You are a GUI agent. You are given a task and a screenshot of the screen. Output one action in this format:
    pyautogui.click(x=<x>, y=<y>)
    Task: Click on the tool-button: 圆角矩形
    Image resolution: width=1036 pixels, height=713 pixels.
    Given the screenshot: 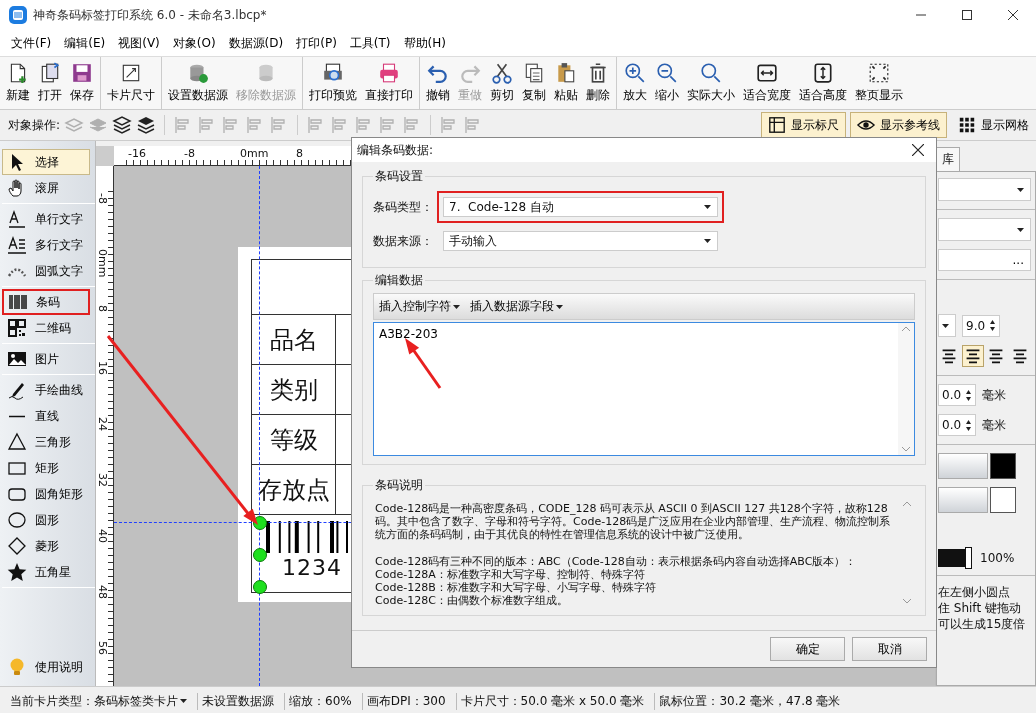 What is the action you would take?
    pyautogui.click(x=46, y=494)
    